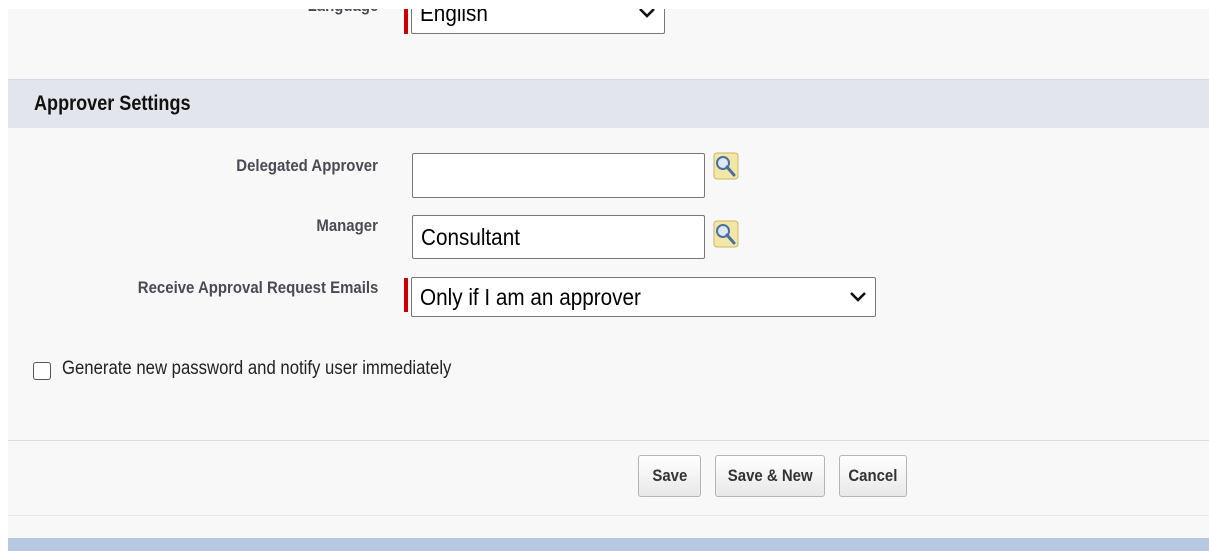 The width and height of the screenshot is (1209, 551). I want to click on section-title: Approver Settings, so click(112, 103).